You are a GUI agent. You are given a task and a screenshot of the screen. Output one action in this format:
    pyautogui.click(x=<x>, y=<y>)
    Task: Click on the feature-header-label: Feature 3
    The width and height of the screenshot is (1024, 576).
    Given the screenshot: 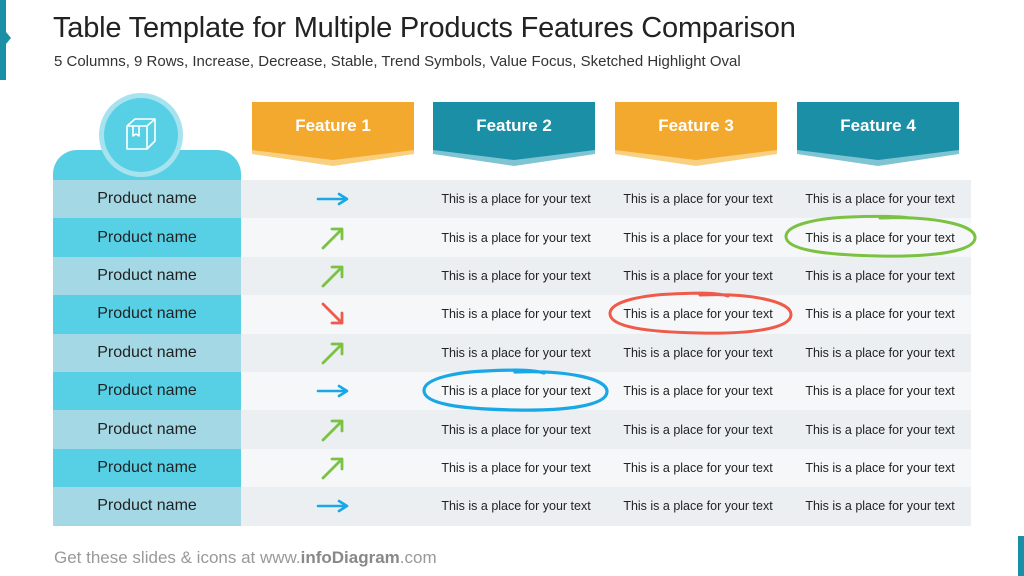 What is the action you would take?
    pyautogui.click(x=696, y=125)
    